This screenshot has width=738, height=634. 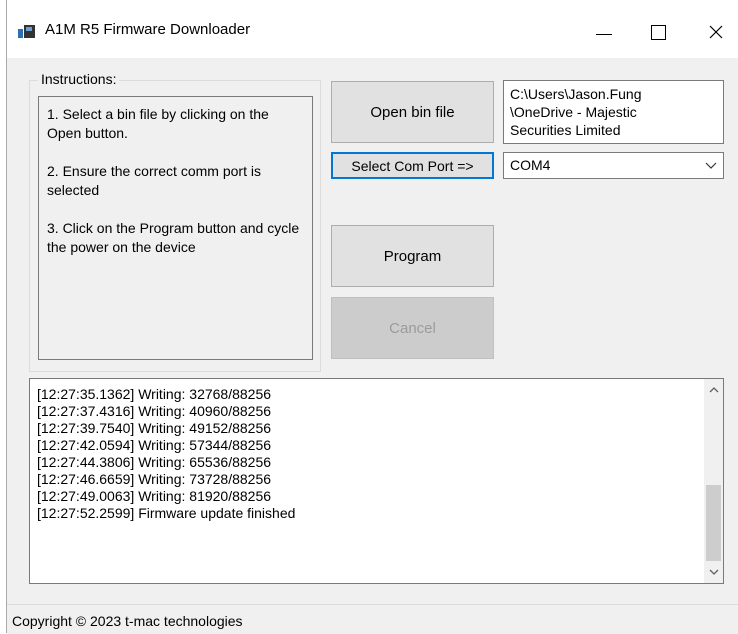 I want to click on log-line: [12:27:49.0063] Writing: 81920/88256, so click(x=154, y=496).